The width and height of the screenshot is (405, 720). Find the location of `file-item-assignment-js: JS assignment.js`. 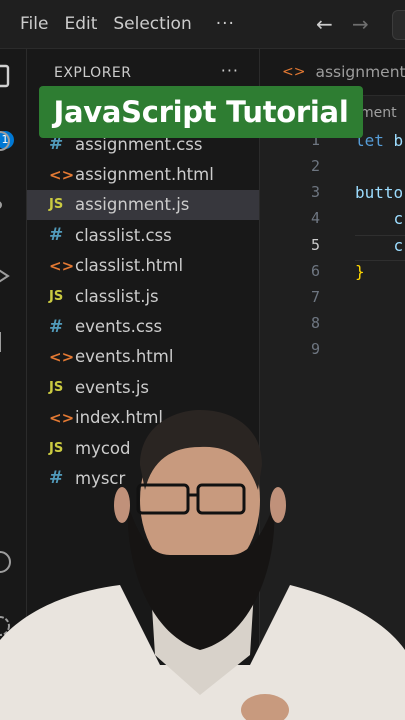

file-item-assignment-js: JS assignment.js is located at coordinates (143, 205).